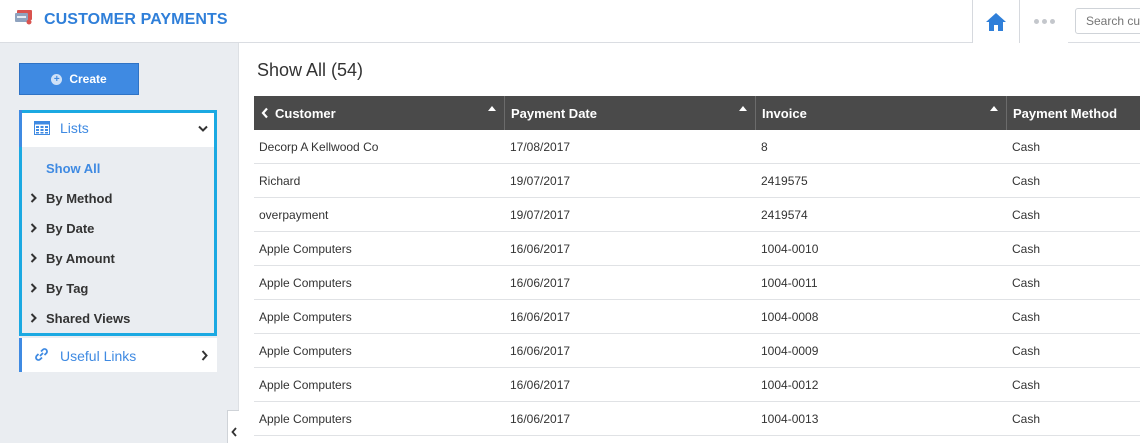  I want to click on plus-circle-icon: +, so click(57, 79).